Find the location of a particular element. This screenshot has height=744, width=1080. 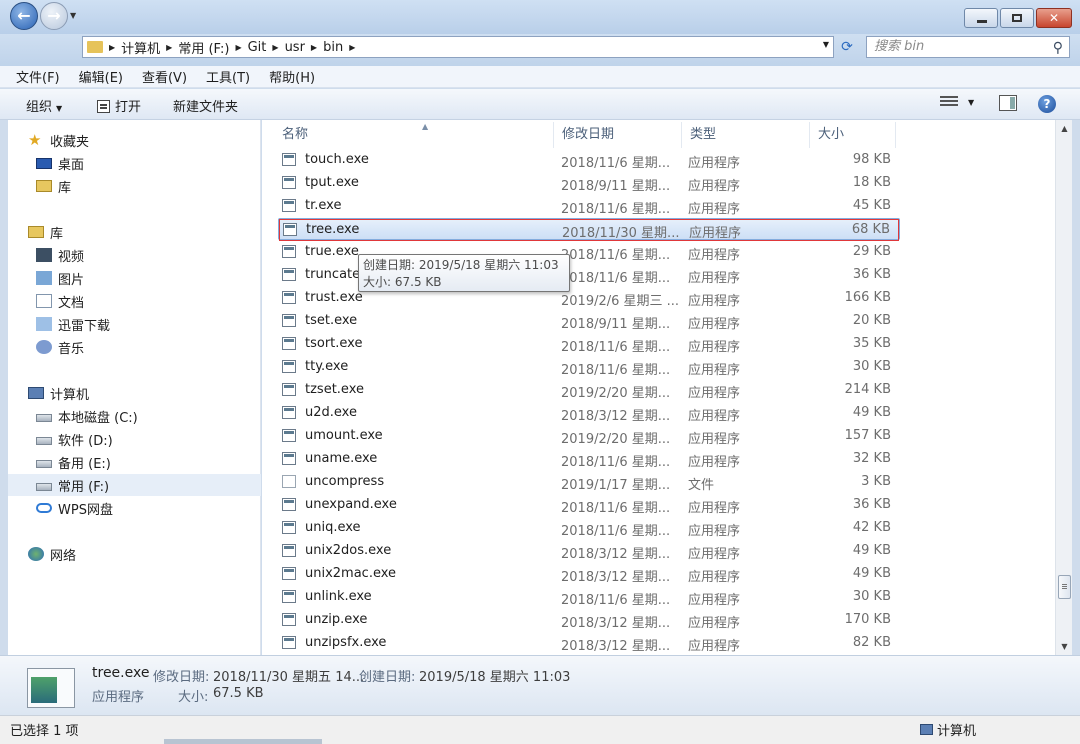

sidebar-item-drive-f: 常用 (F:) is located at coordinates (134, 485).